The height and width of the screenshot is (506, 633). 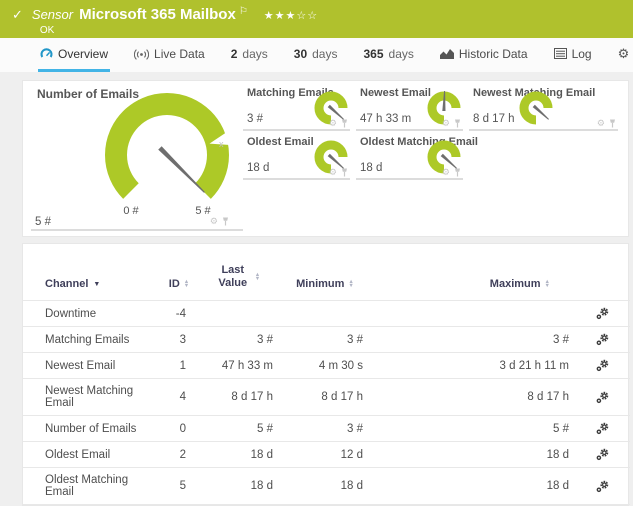 I want to click on gauge-current-value: 5 #, so click(x=43, y=222).